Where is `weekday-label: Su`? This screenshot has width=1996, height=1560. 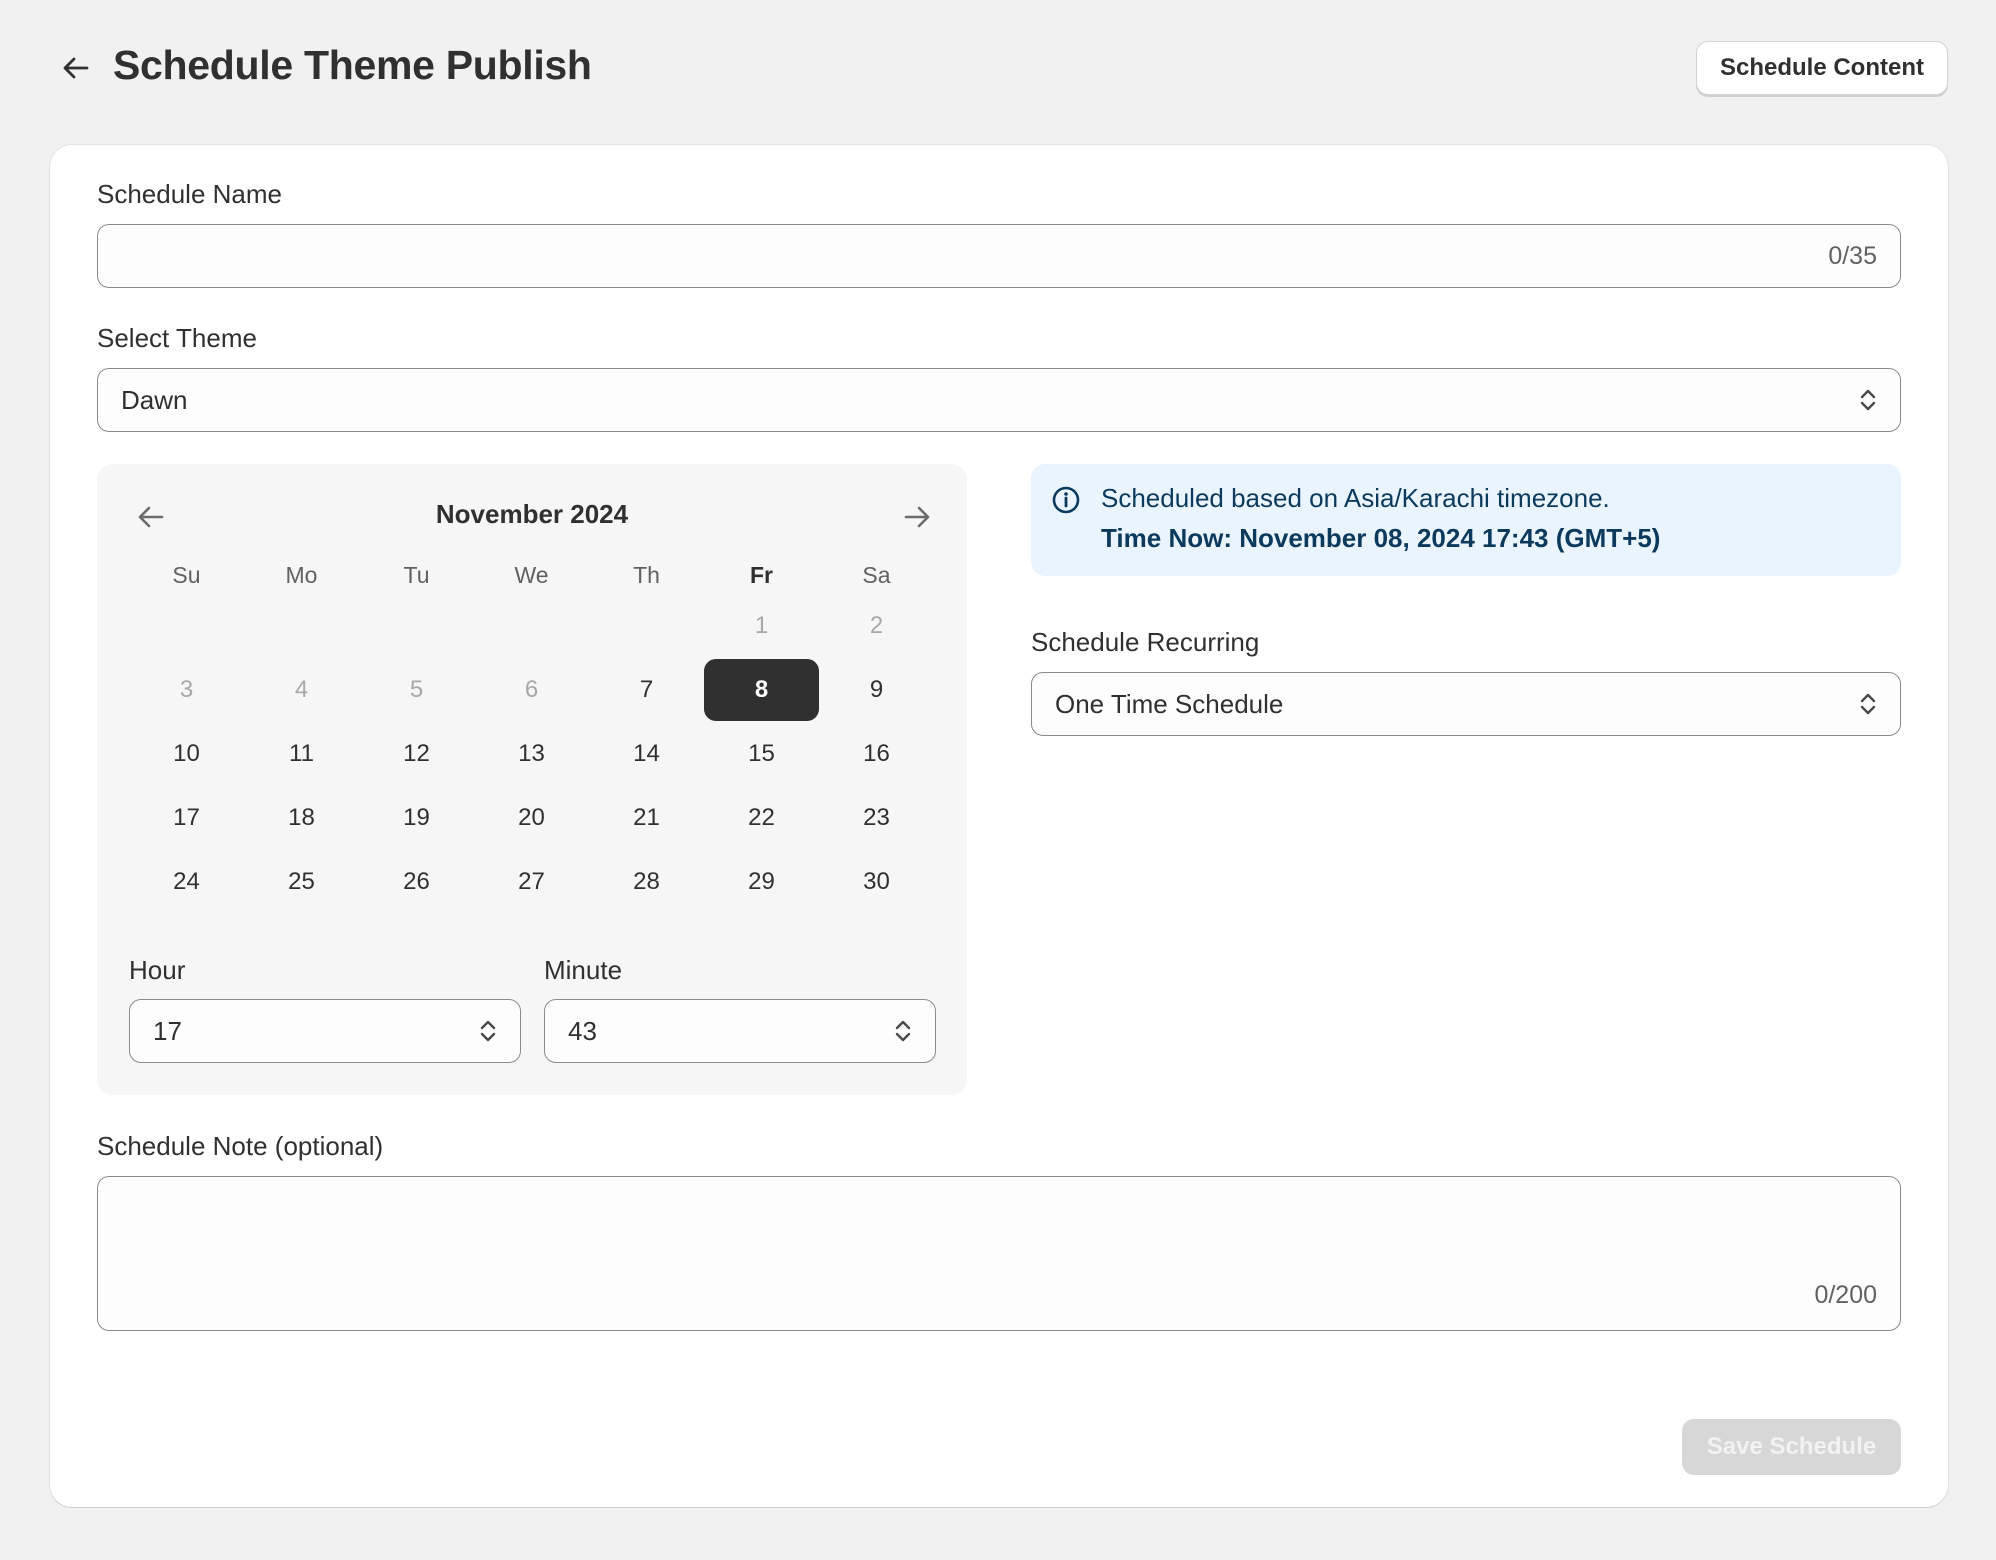 weekday-label: Su is located at coordinates (186, 575).